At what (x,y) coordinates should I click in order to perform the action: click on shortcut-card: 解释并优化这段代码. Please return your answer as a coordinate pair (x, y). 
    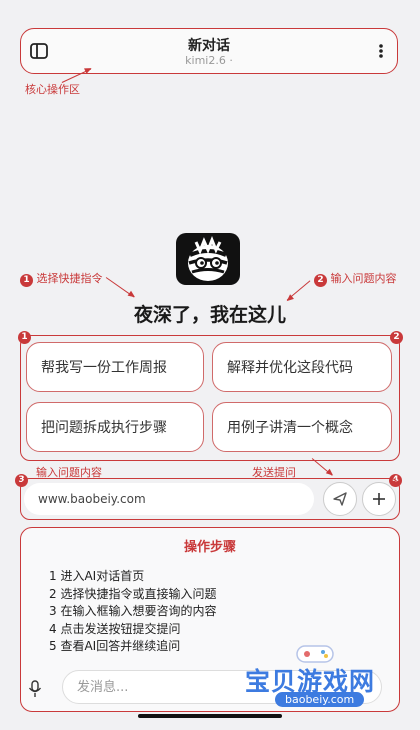
    Looking at the image, I should click on (302, 367).